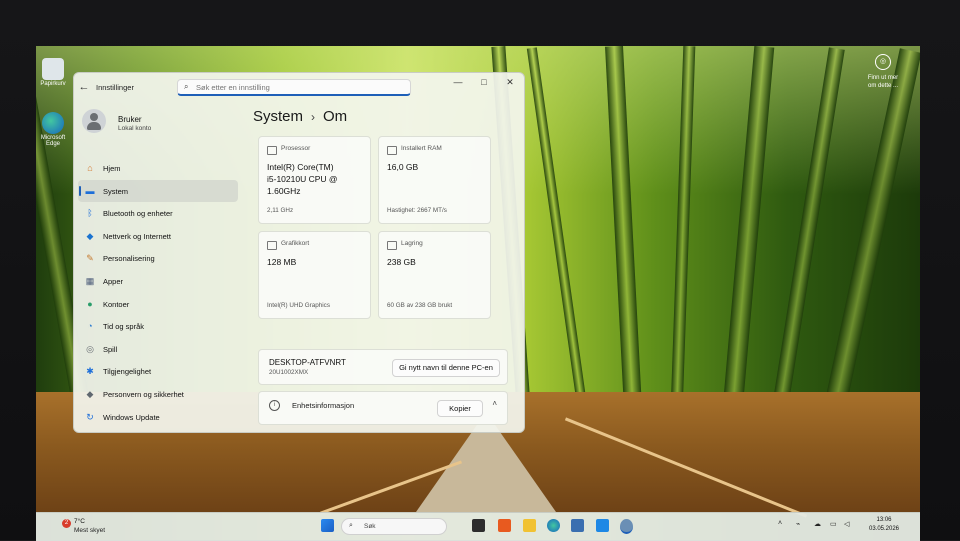  Describe the element at coordinates (116, 304) in the screenshot. I see `sidebar-item-label: Kontoer` at that location.